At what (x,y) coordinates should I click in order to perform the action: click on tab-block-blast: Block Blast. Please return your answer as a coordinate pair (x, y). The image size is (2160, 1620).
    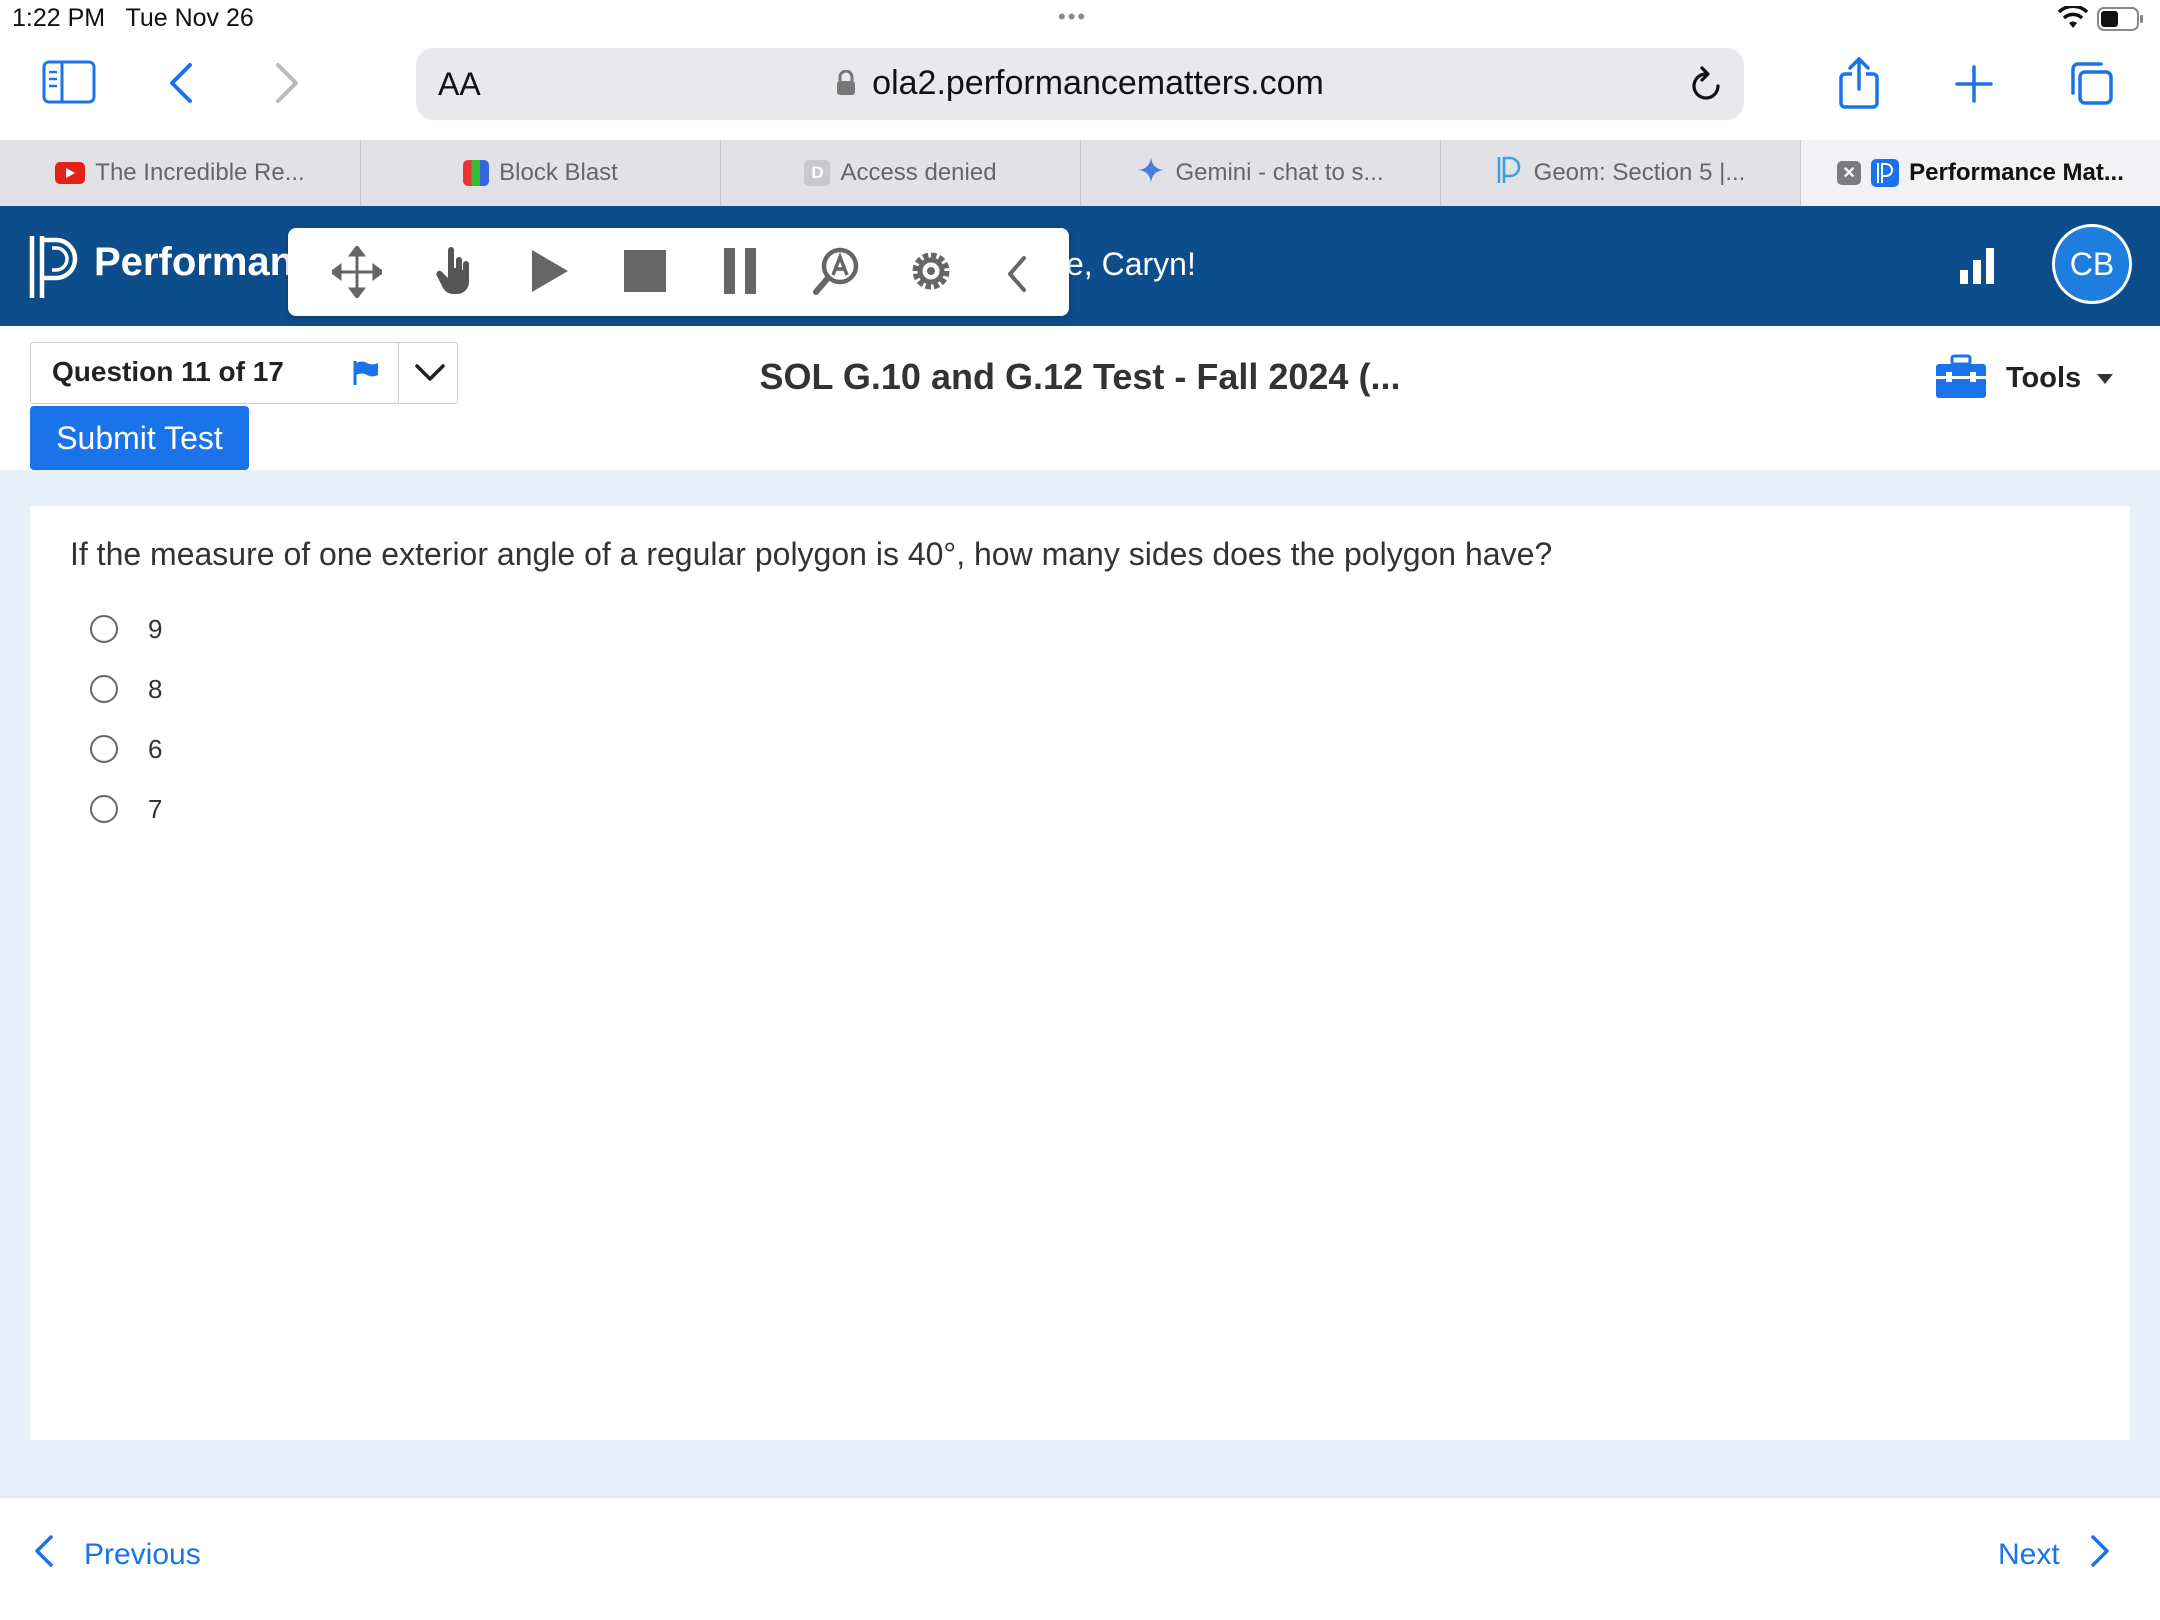
    Looking at the image, I should click on (541, 173).